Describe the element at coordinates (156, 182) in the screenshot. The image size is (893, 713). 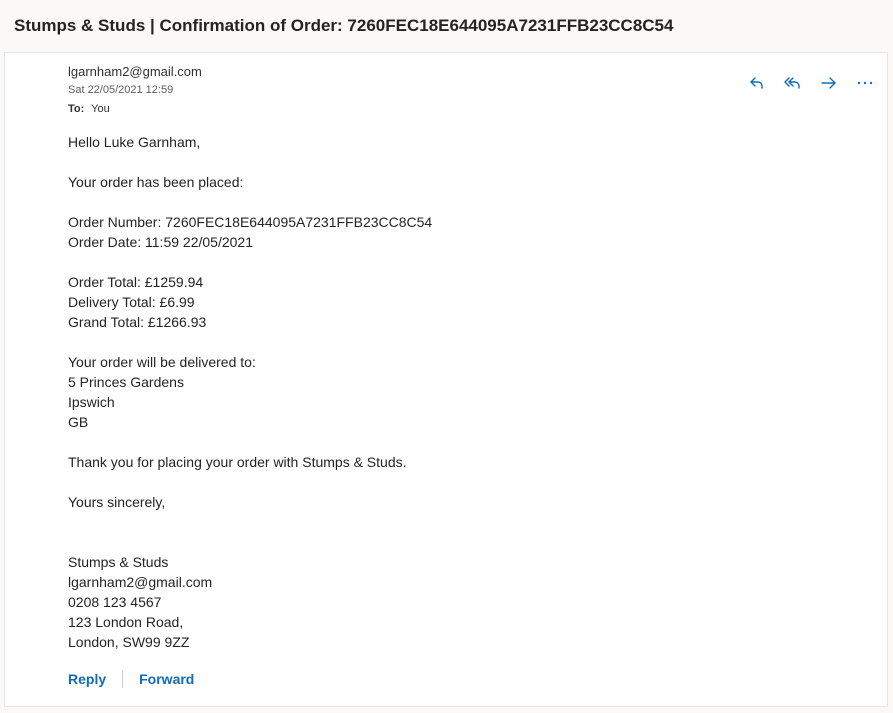
I see `order-placed-text: Your order has been placed:` at that location.